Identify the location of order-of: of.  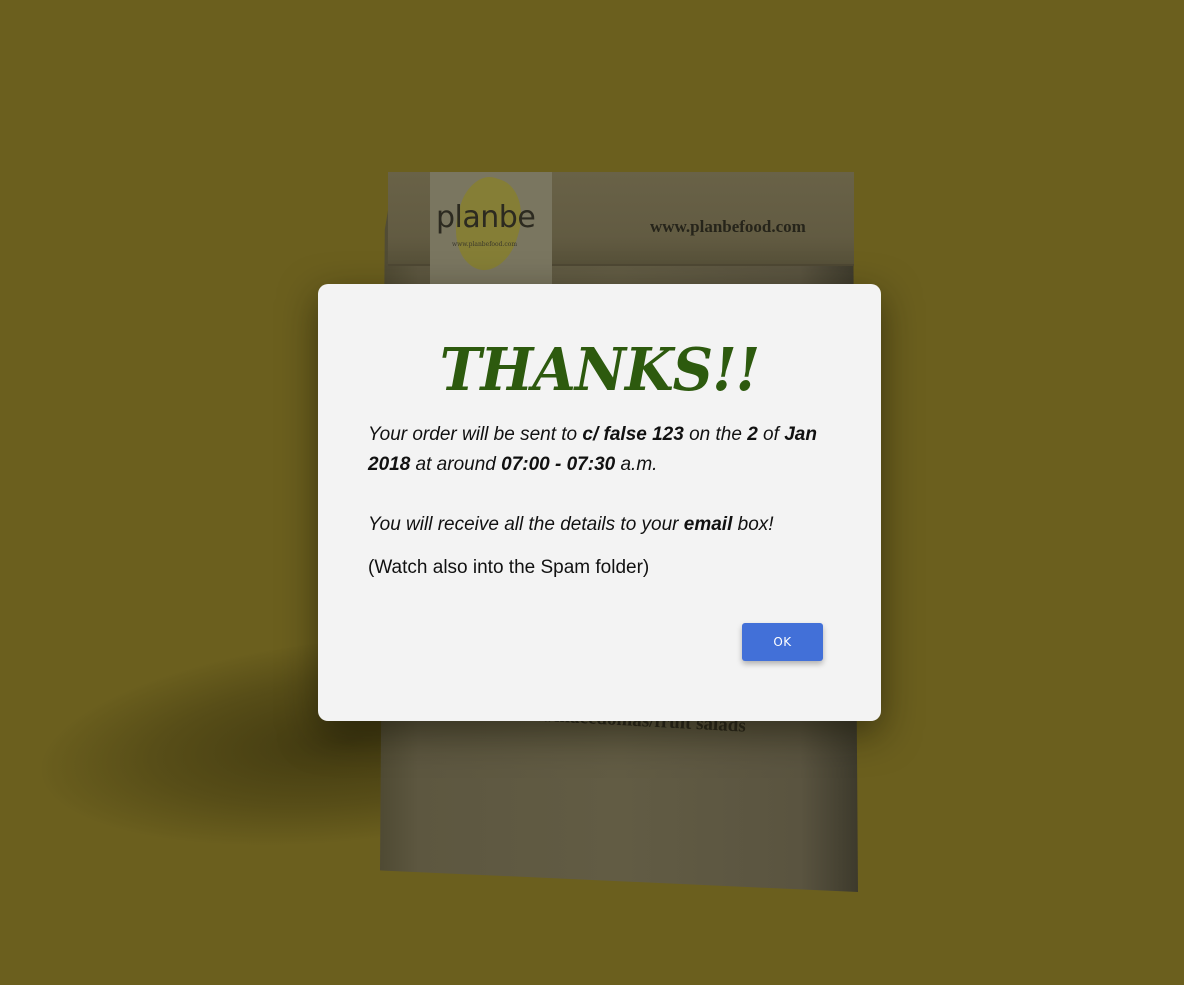
(771, 434).